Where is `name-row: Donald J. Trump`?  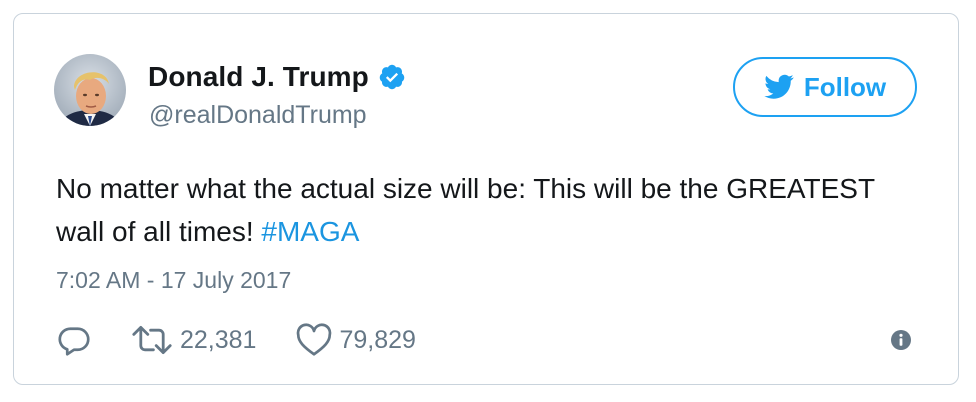
name-row: Donald J. Trump is located at coordinates (277, 77).